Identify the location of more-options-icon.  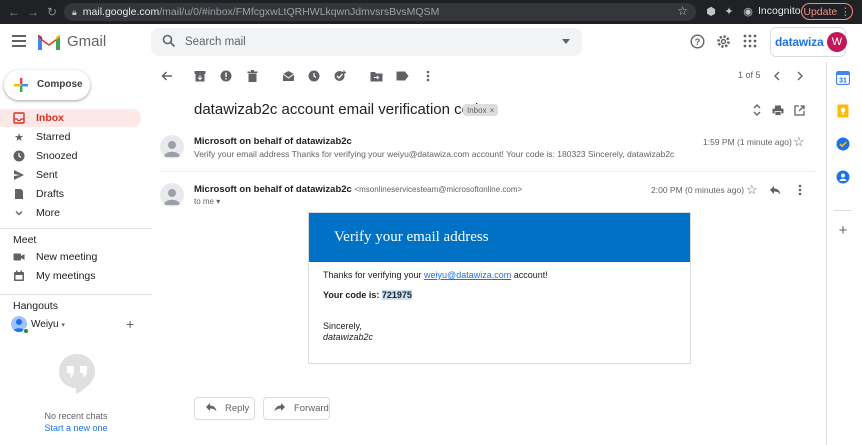
(428, 76).